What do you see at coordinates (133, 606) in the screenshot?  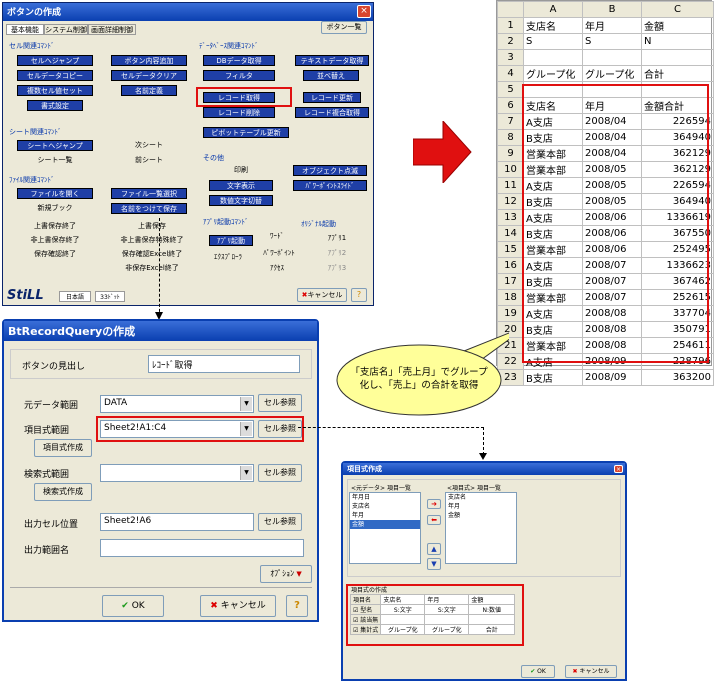 I see `query-ok-button: ✔ OK` at bounding box center [133, 606].